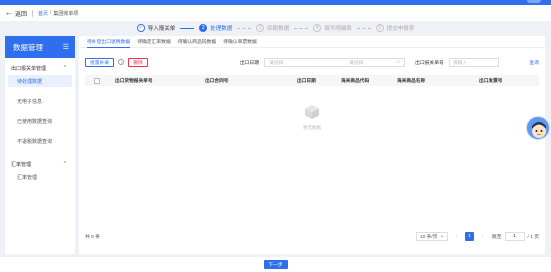 The width and height of the screenshot is (551, 272). I want to click on sidebar-group-rate: 汇率管理 ⌃, so click(40, 164).